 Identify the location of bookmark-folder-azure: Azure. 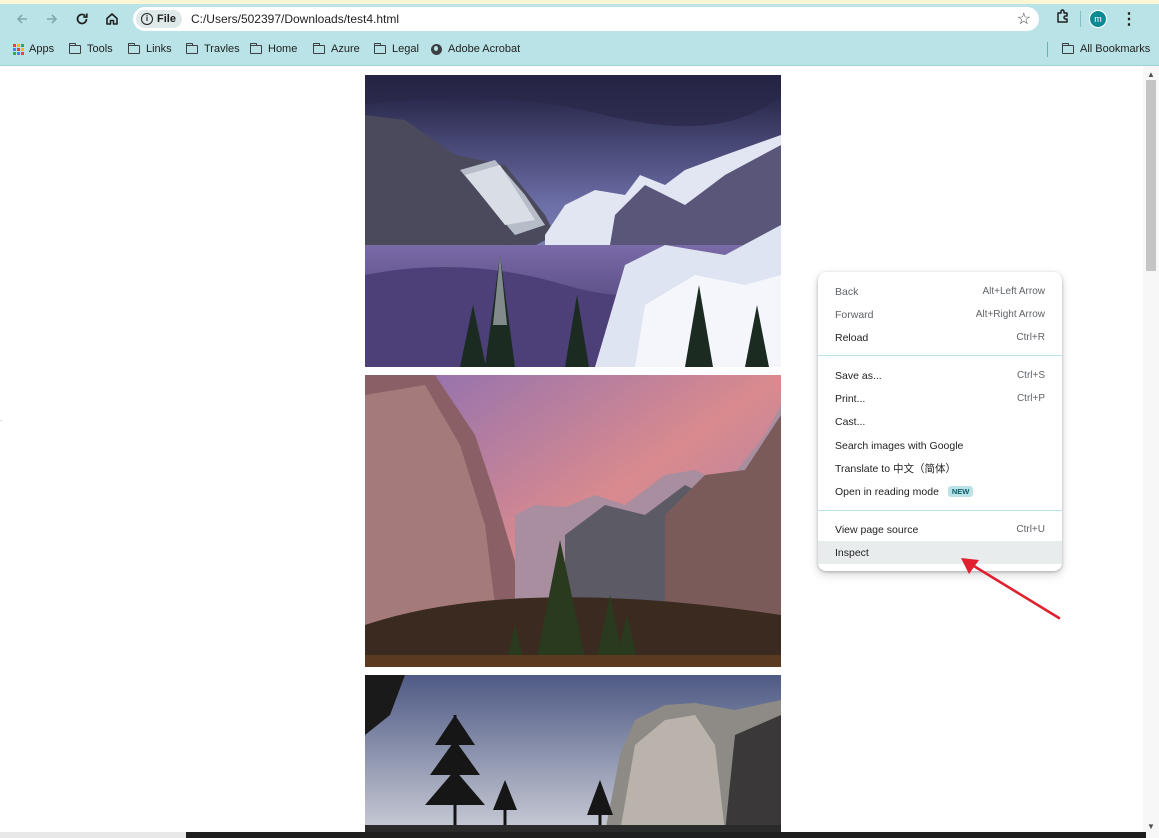
(336, 49).